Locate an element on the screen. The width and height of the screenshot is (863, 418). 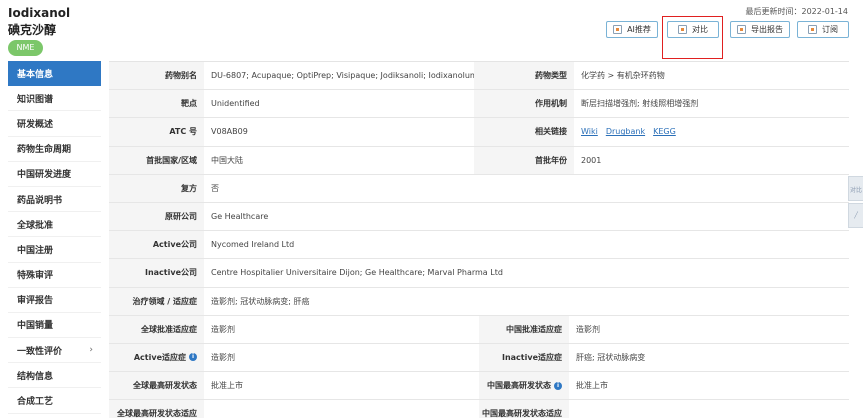
table-row: 全球最高研发状态 批准上市 中国最高研发状态 i 批准上市 is located at coordinates (479, 386).